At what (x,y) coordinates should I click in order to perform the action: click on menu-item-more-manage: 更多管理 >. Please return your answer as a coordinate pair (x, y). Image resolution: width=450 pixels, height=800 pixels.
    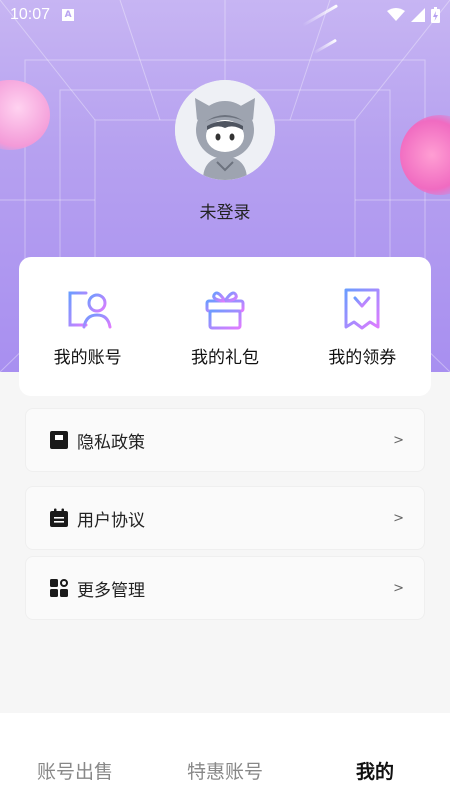
    Looking at the image, I should click on (225, 588).